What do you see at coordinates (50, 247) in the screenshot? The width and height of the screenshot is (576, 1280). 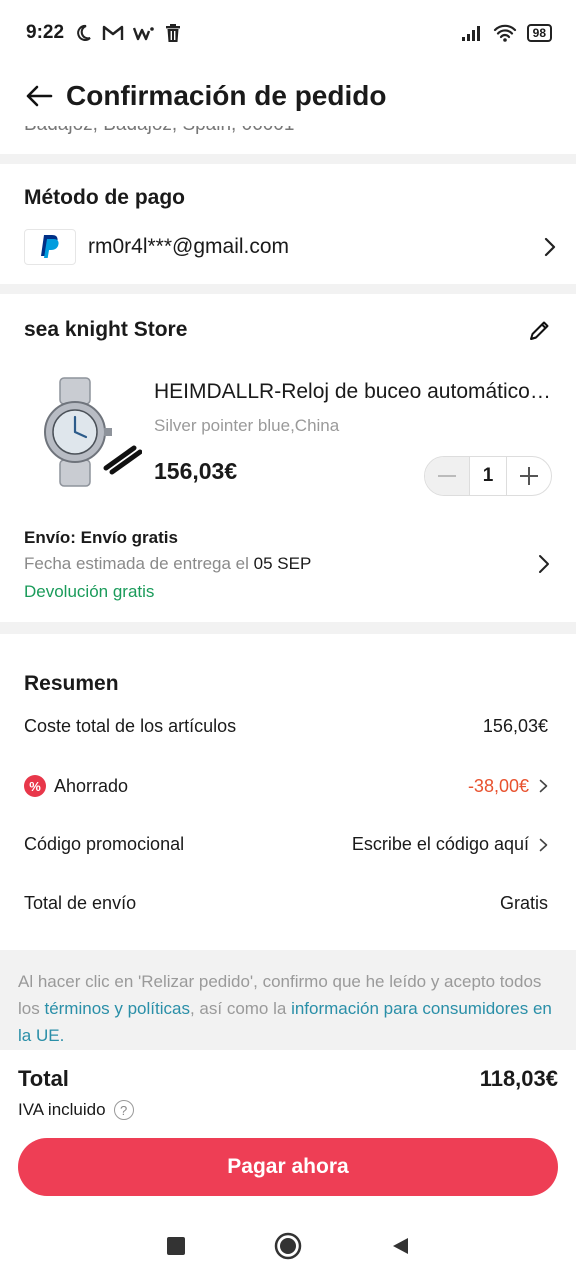 I see `paypal-icon` at bounding box center [50, 247].